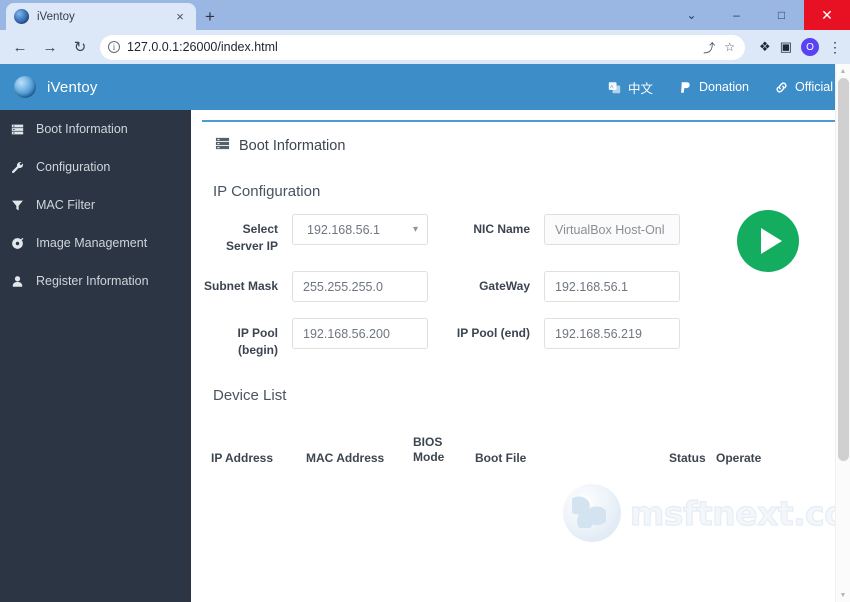 This screenshot has width=850, height=602. I want to click on select-server-ip-dropdown: 192.168.56.1 ▾, so click(360, 229).